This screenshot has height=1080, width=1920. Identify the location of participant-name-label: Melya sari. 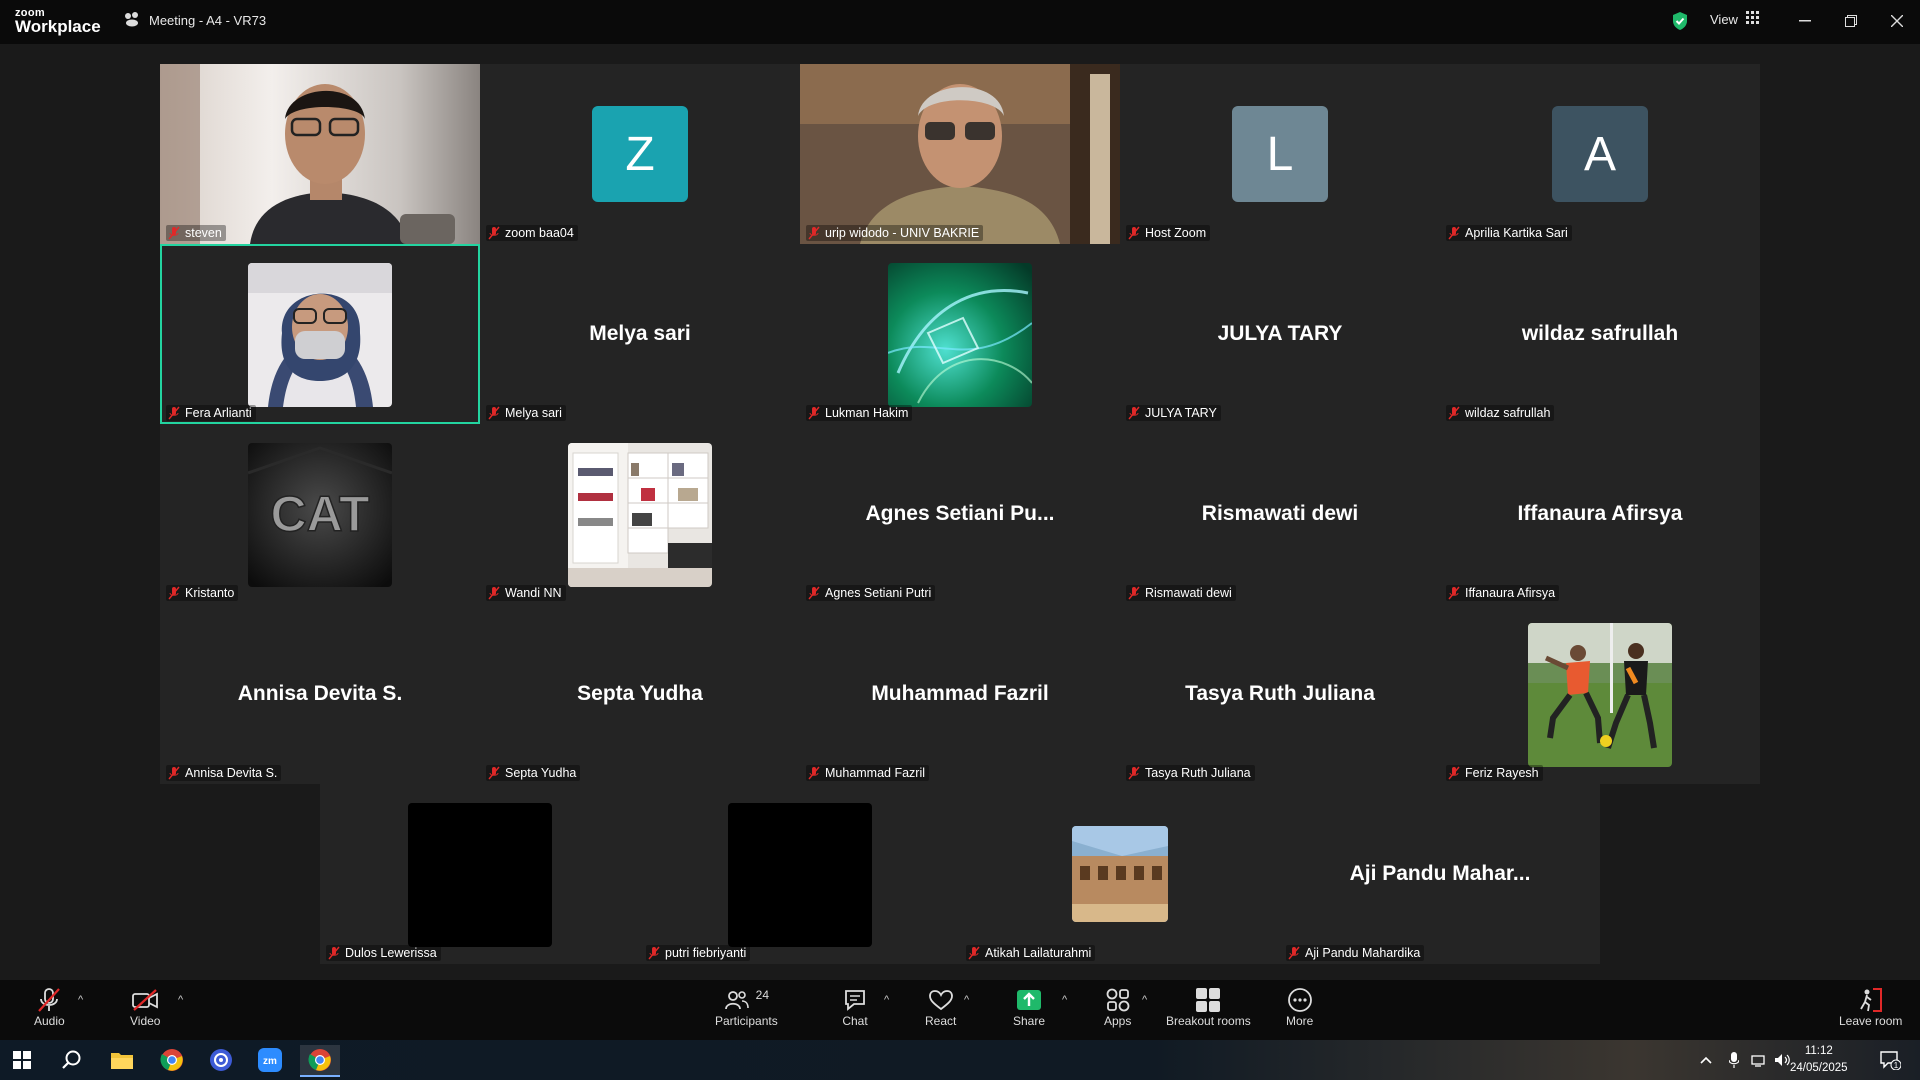
(526, 413).